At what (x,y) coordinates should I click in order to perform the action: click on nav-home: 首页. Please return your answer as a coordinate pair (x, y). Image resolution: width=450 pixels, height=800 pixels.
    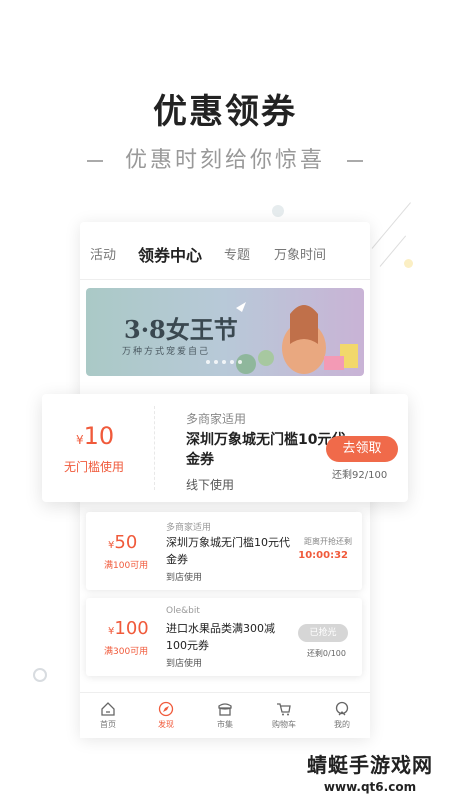
    Looking at the image, I should click on (108, 713).